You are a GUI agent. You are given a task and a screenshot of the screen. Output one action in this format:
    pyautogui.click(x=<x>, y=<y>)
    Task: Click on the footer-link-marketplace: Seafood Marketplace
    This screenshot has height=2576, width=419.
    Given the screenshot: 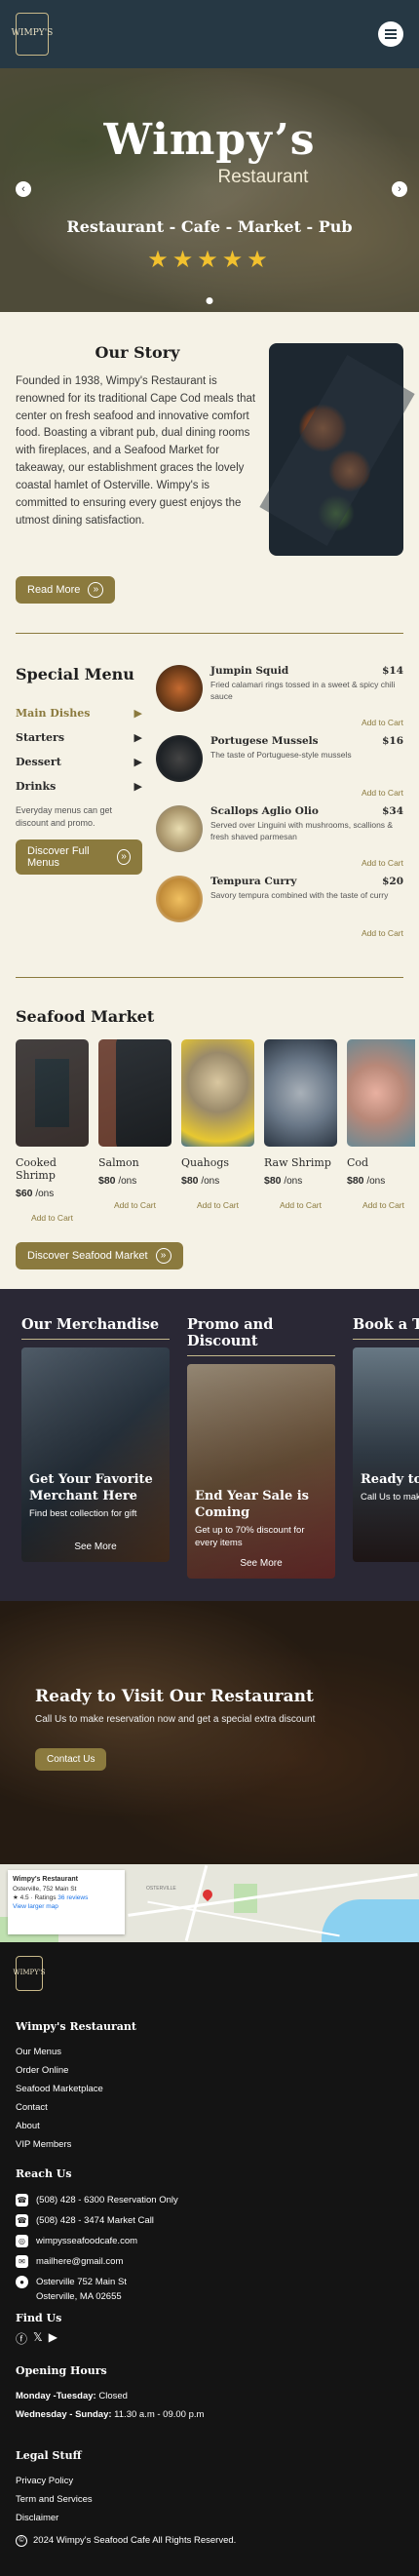 What is the action you would take?
    pyautogui.click(x=209, y=2089)
    